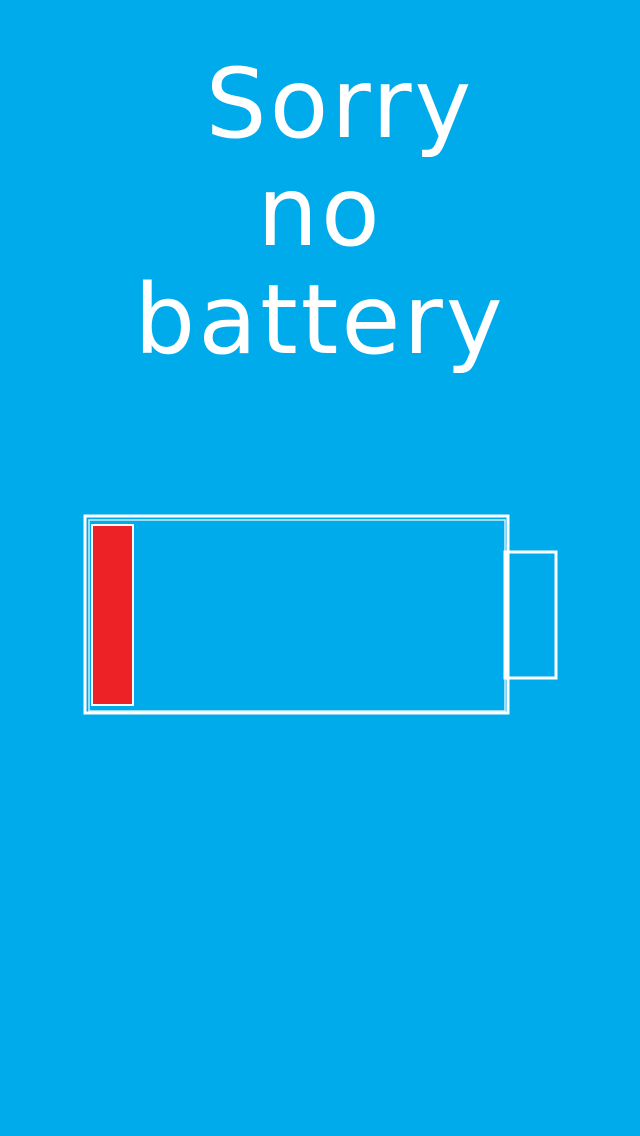 Image resolution: width=640 pixels, height=1136 pixels. I want to click on message-line-battery: battery, so click(320, 320).